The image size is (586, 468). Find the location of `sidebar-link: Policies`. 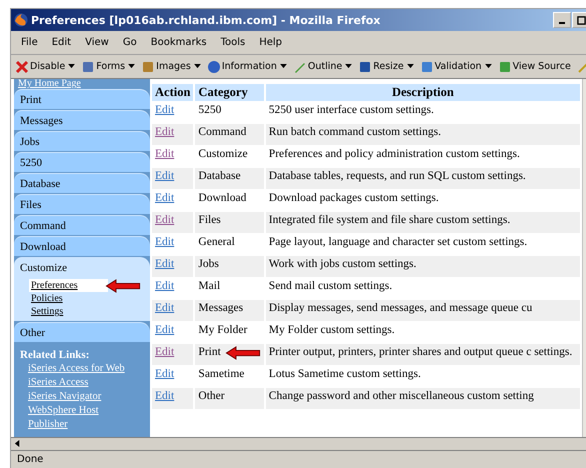

sidebar-link: Policies is located at coordinates (47, 298).